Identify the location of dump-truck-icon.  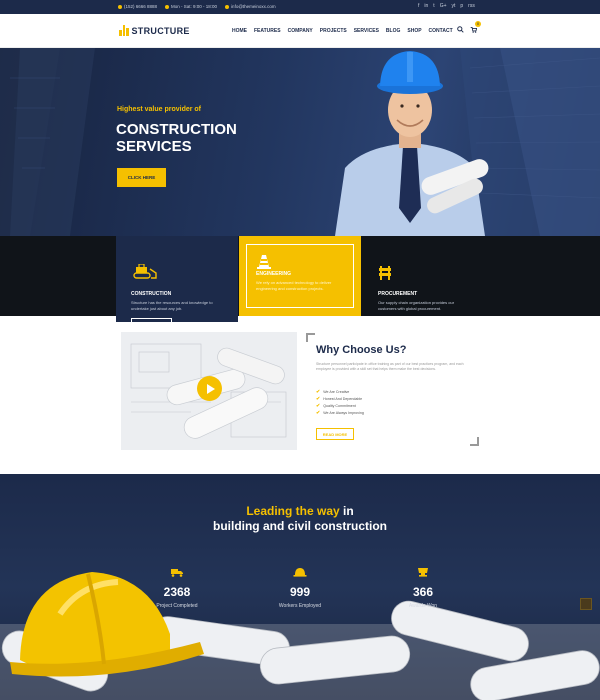
(177, 573).